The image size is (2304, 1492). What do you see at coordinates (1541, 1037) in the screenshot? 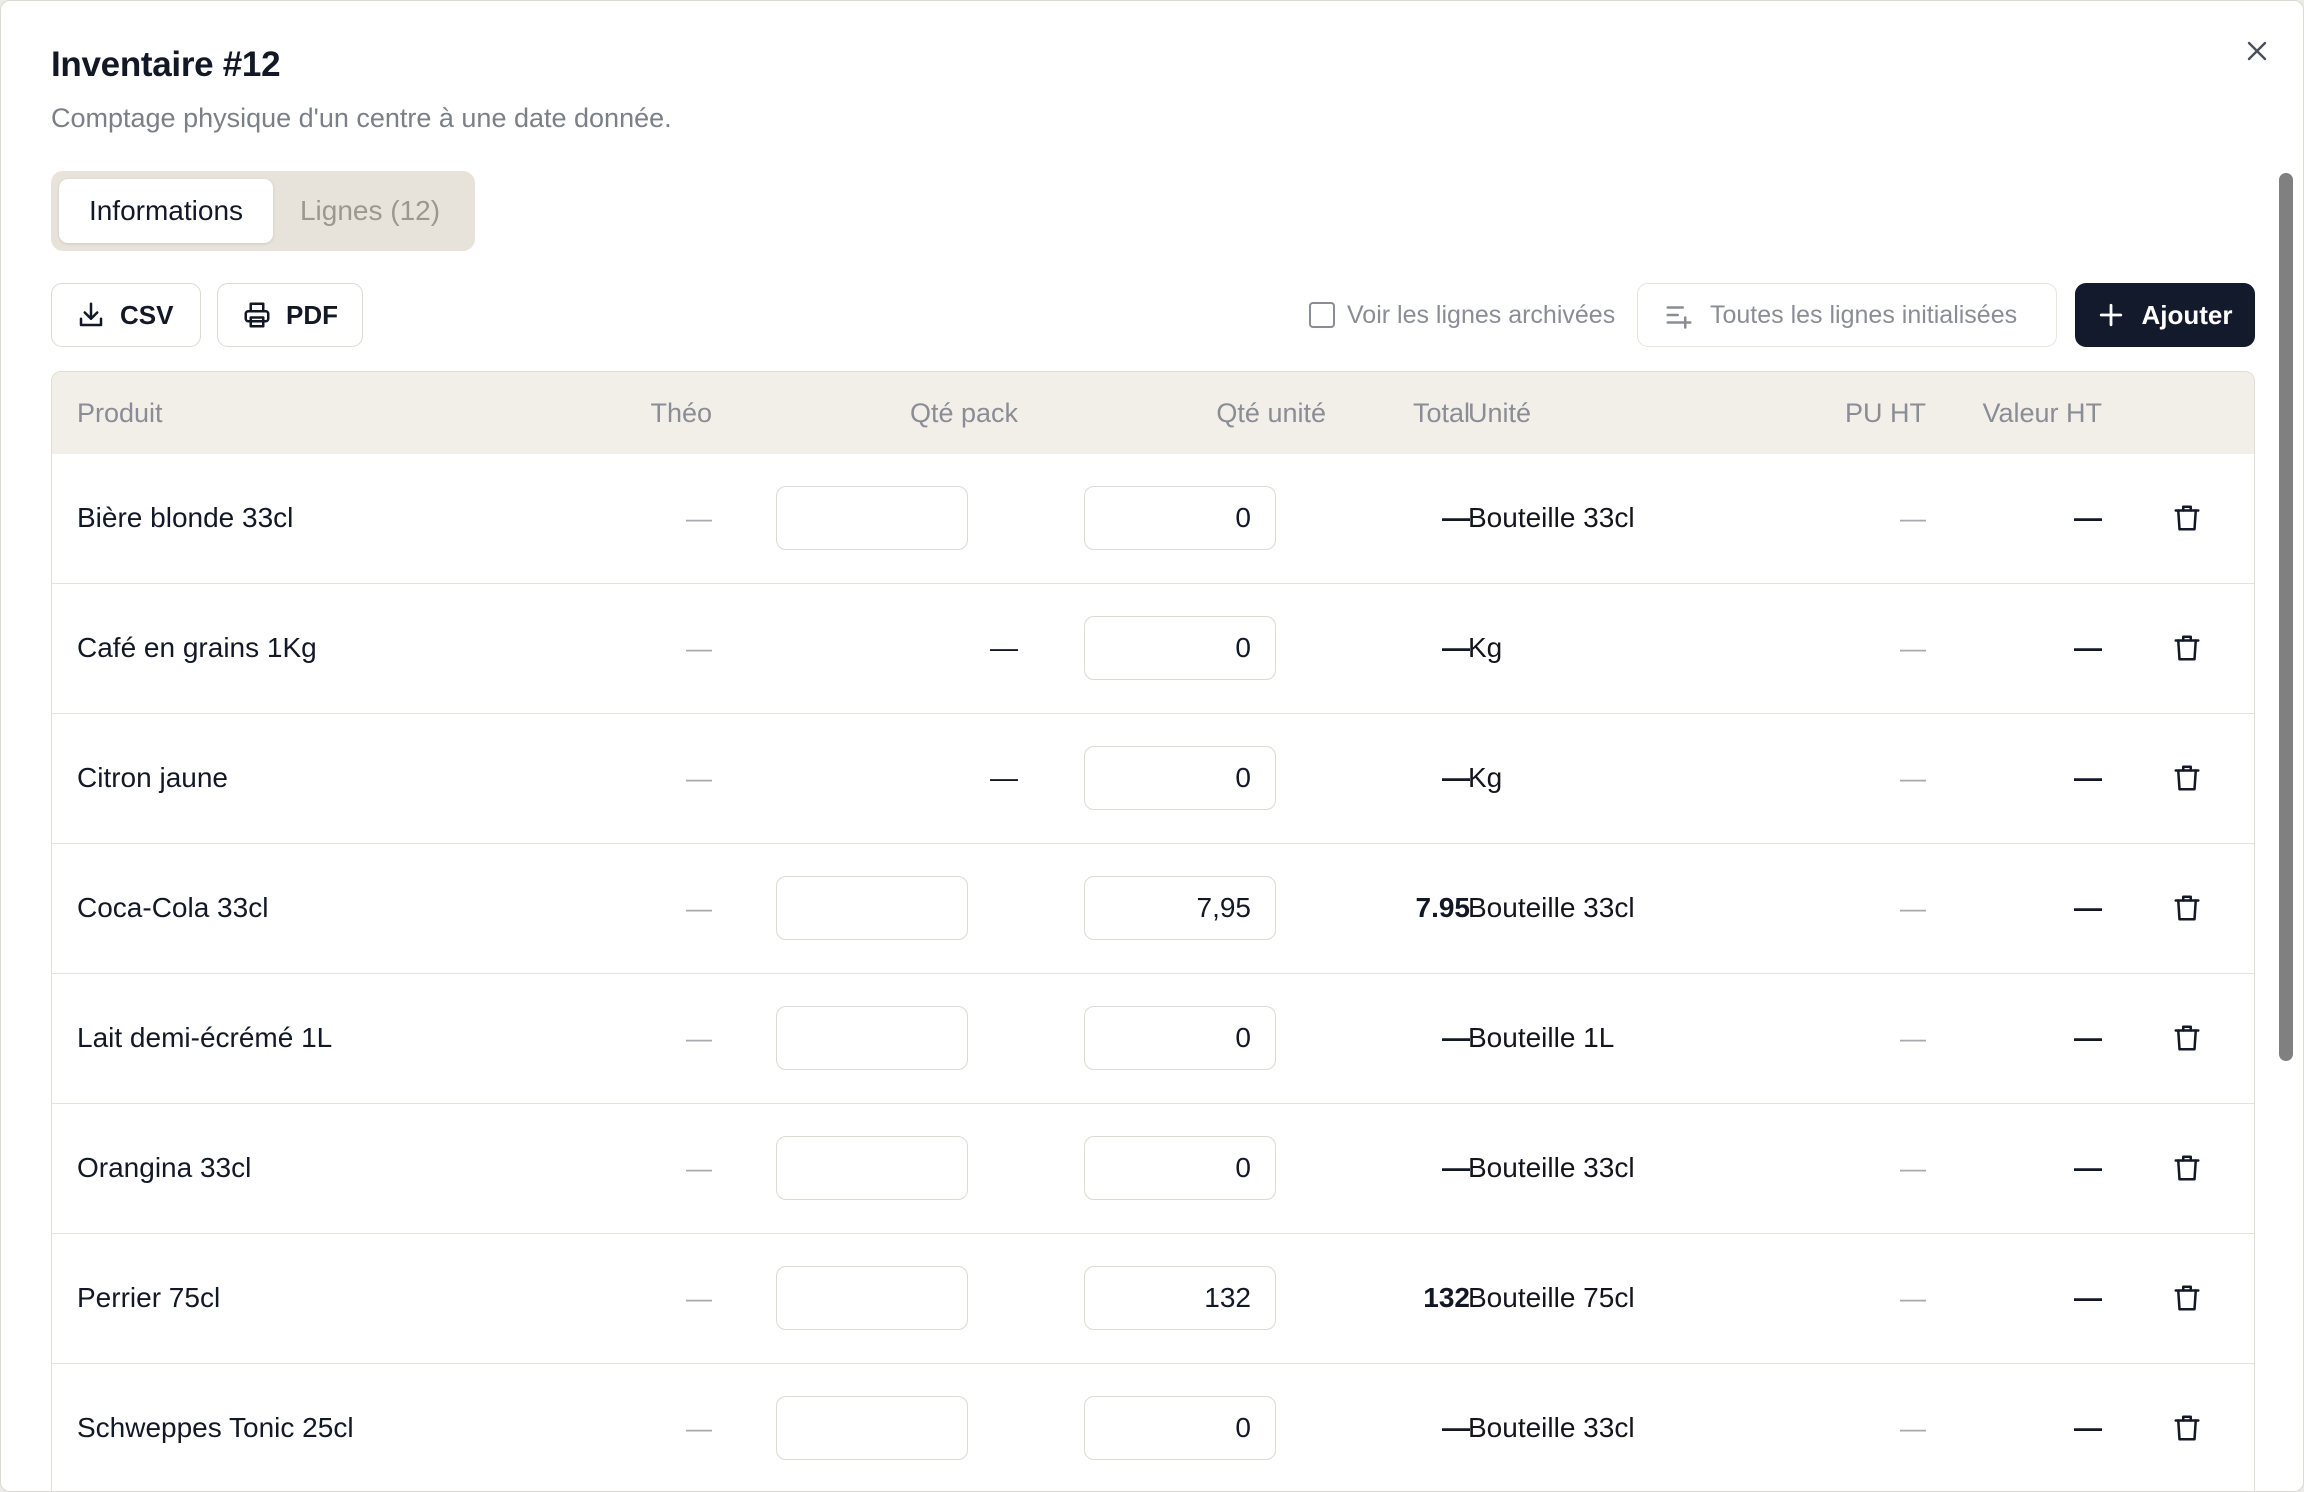
I see `unit-name: Bouteille 1L` at bounding box center [1541, 1037].